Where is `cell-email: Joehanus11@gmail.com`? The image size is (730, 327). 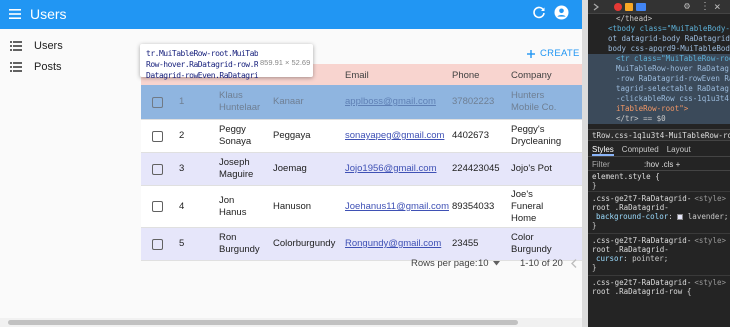
cell-email: Joehanus11@gmail.com is located at coordinates (397, 207).